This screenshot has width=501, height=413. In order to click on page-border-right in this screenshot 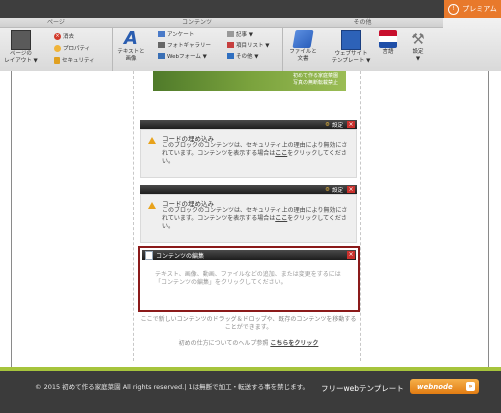, I will do `click(488, 219)`.